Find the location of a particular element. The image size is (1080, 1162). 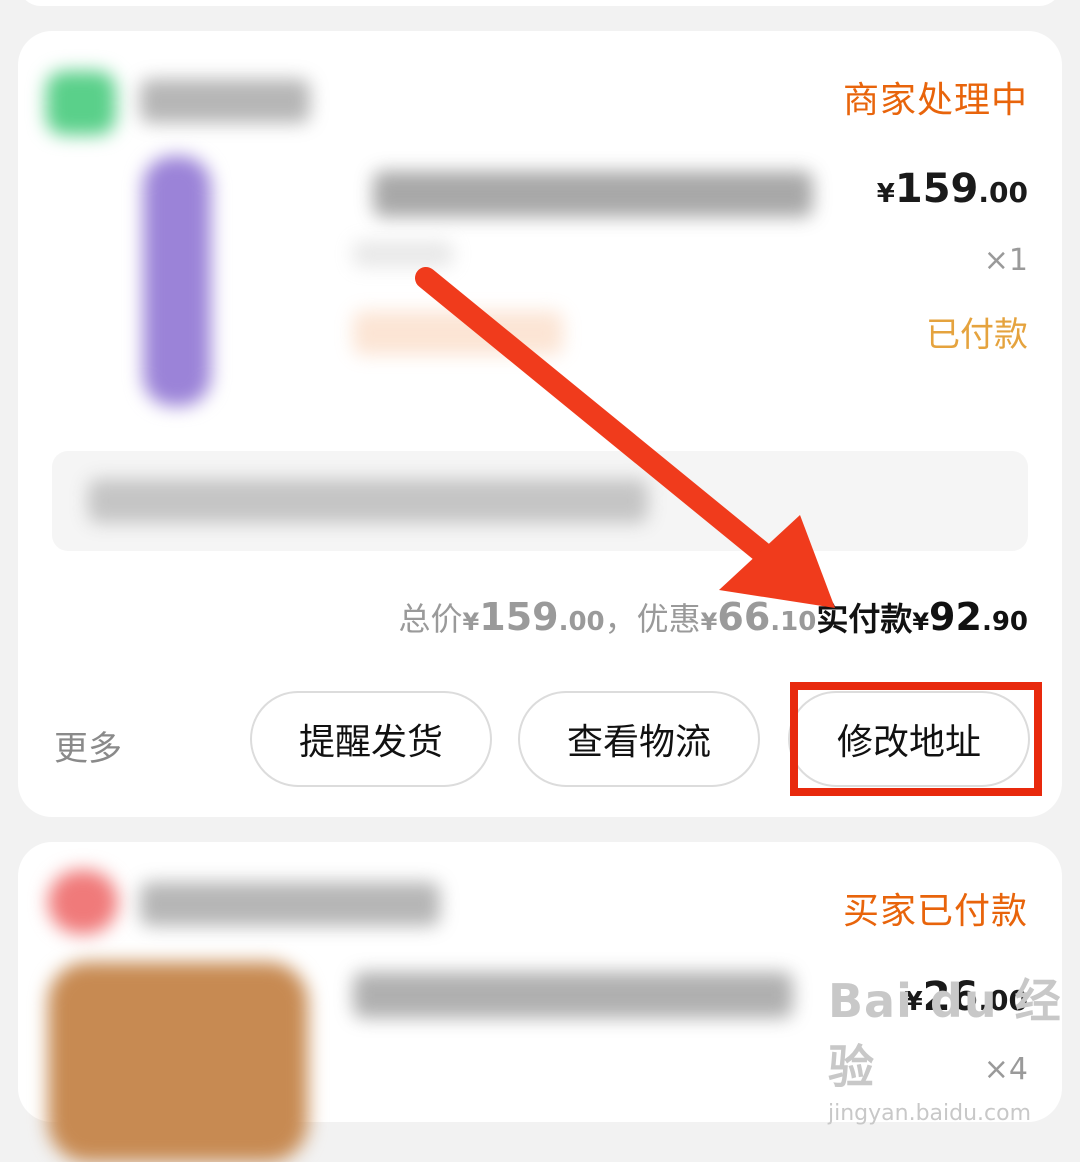

product-price: ¥159.00 is located at coordinates (952, 189).